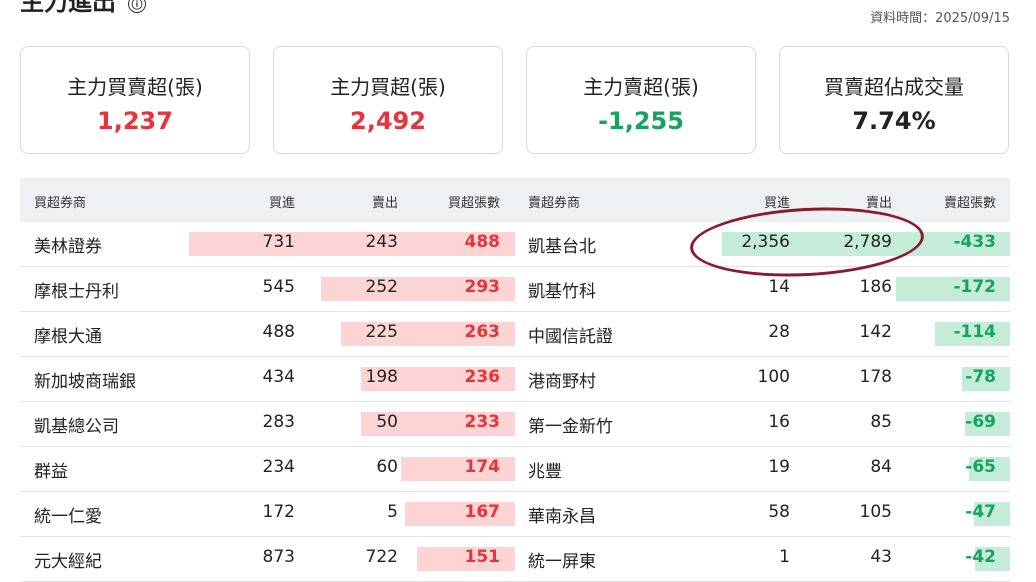 Image resolution: width=1036 pixels, height=582 pixels. I want to click on sell-broker-net: -69, so click(980, 422).